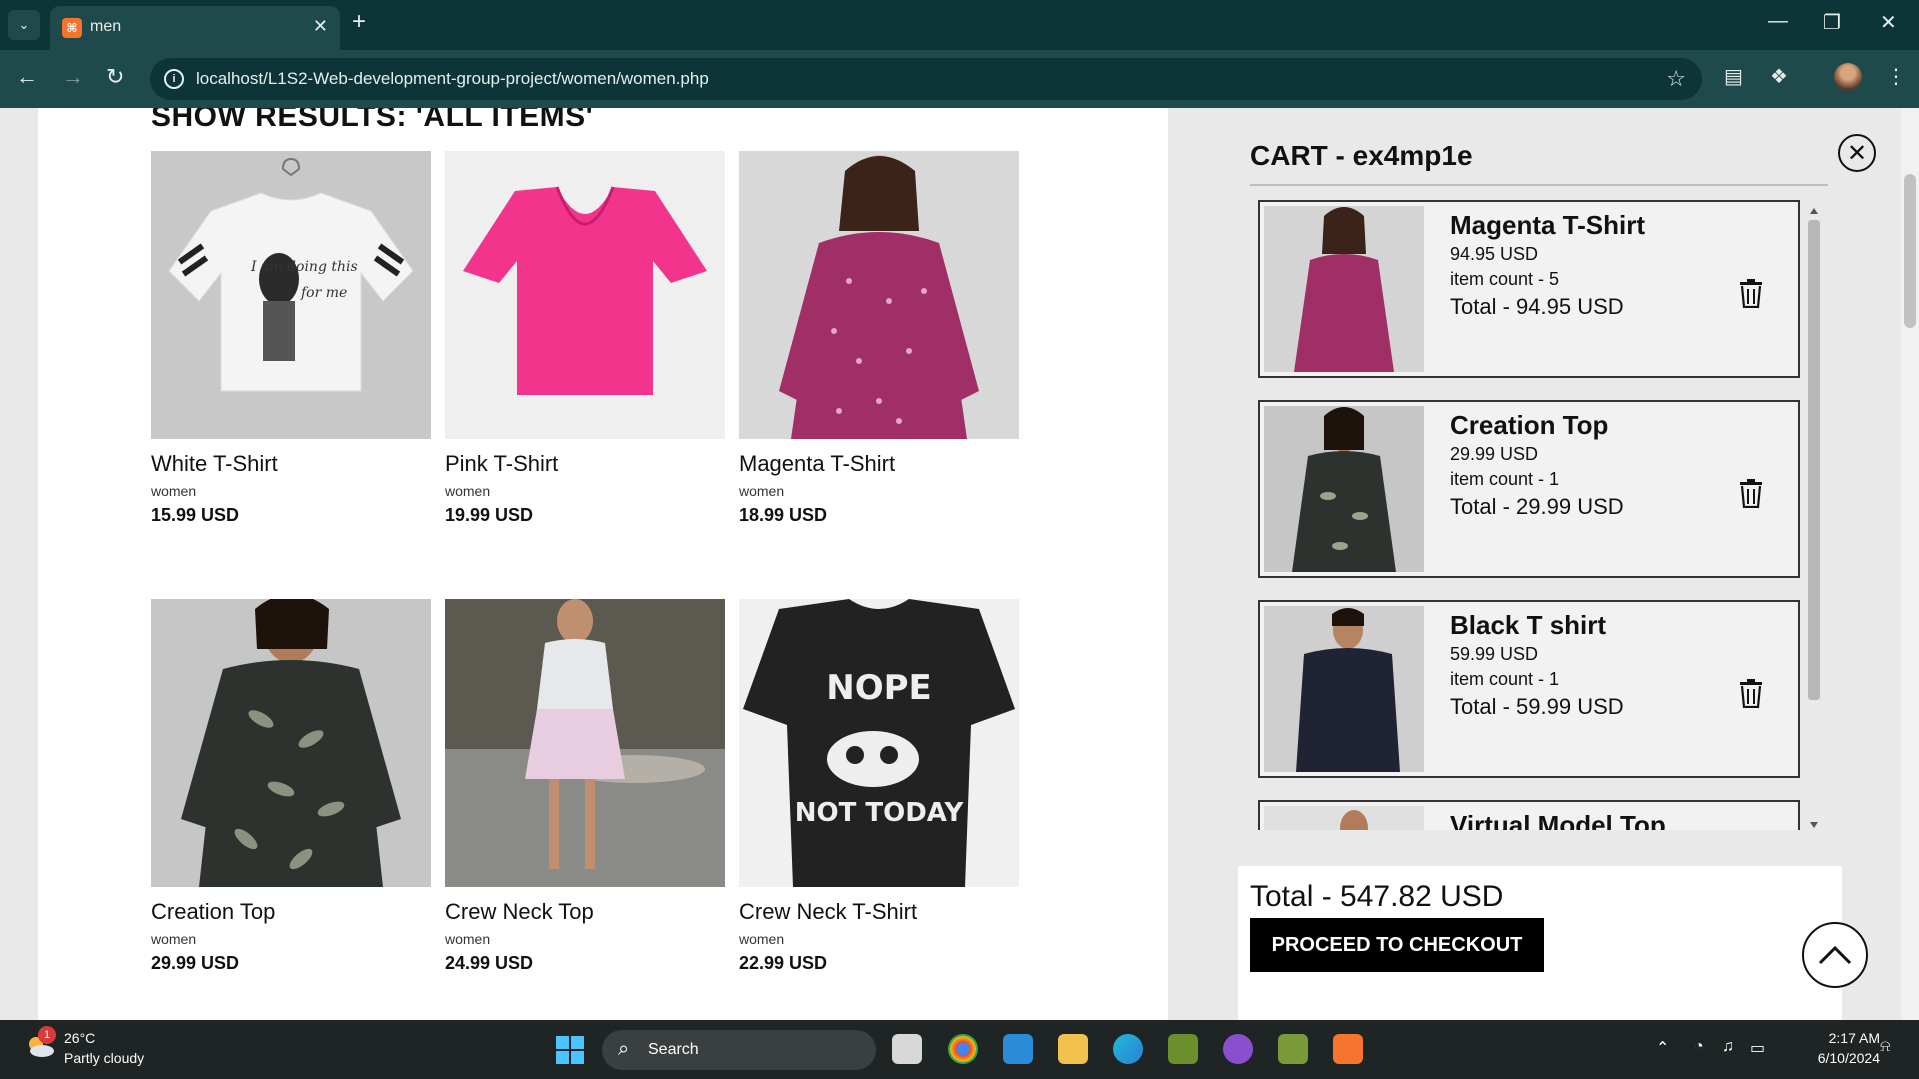 The width and height of the screenshot is (1919, 1079). Describe the element at coordinates (673, 1049) in the screenshot. I see `search-label: Search` at that location.